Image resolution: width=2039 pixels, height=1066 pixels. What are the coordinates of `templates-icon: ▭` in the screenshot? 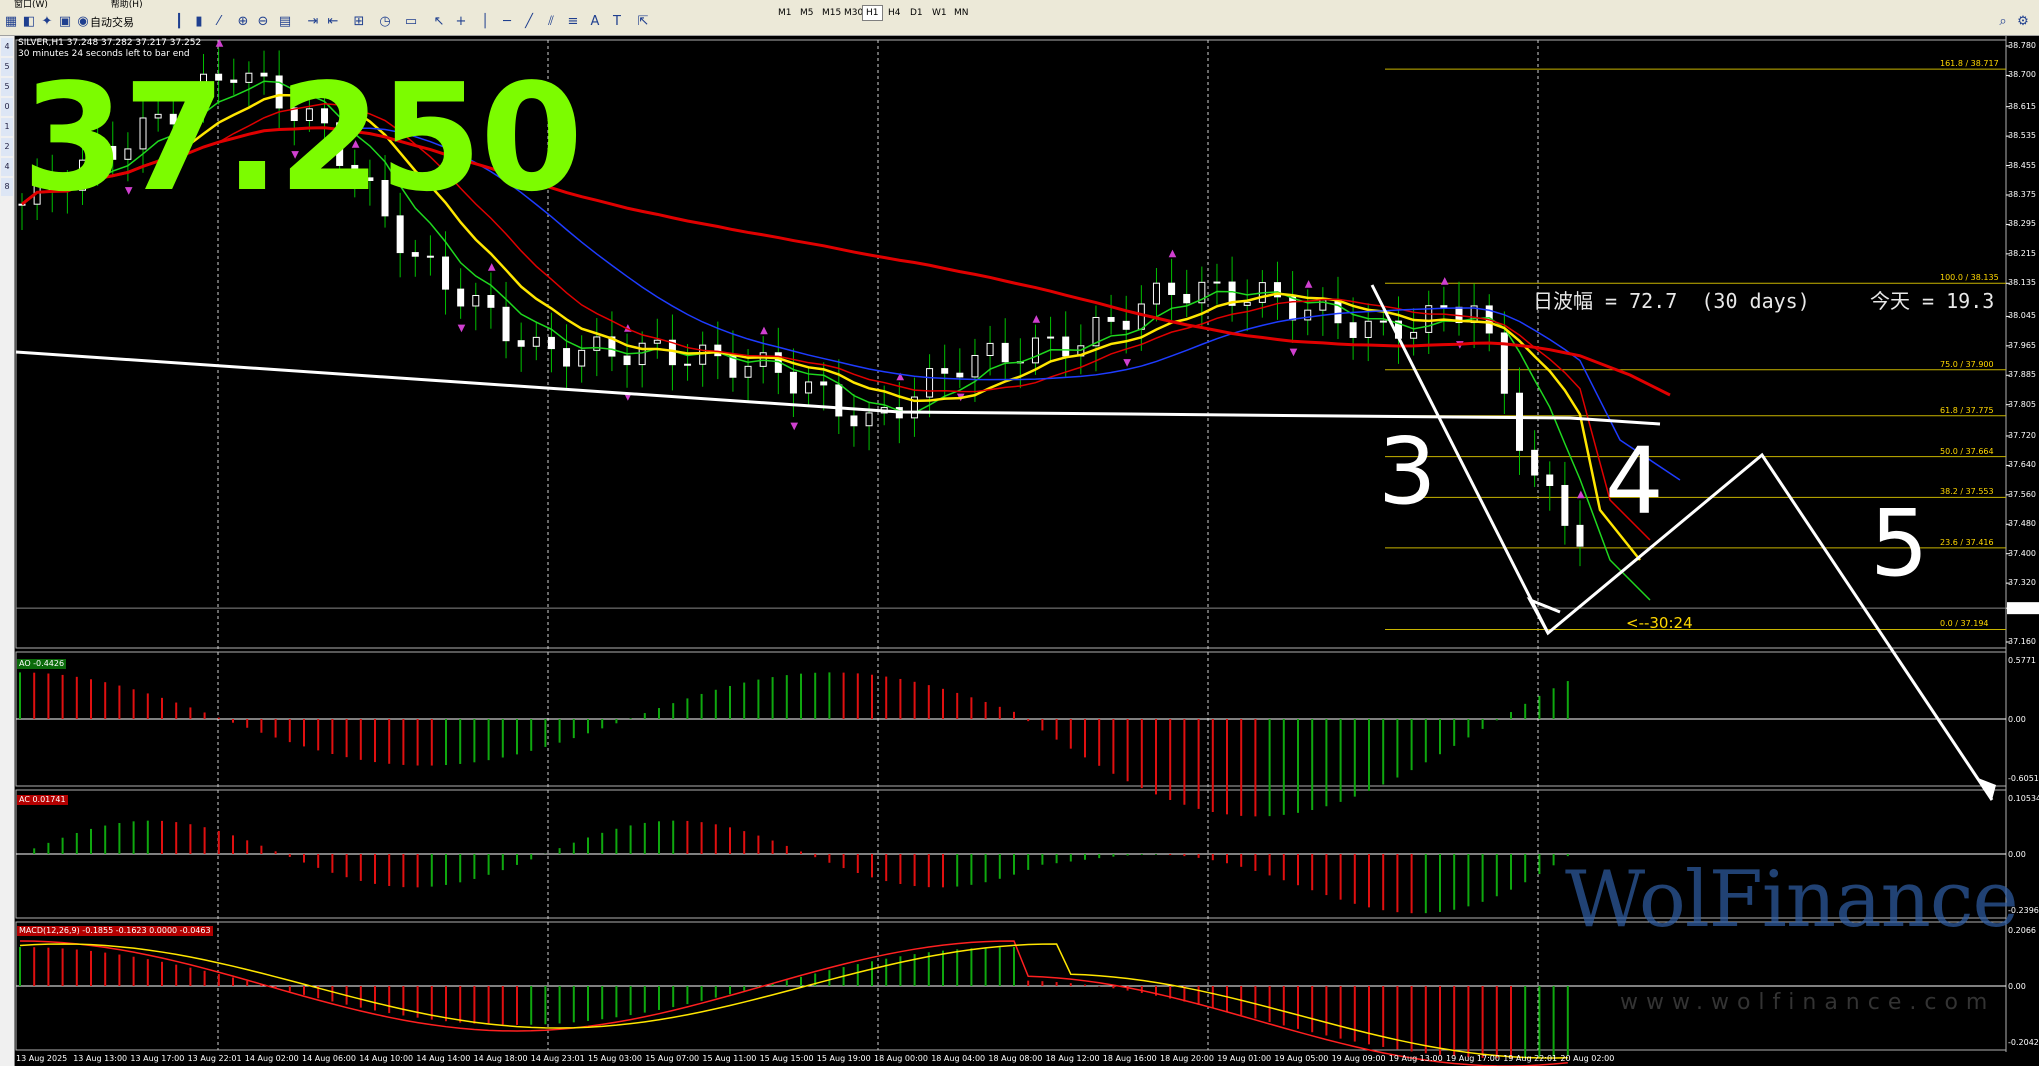 It's located at (411, 22).